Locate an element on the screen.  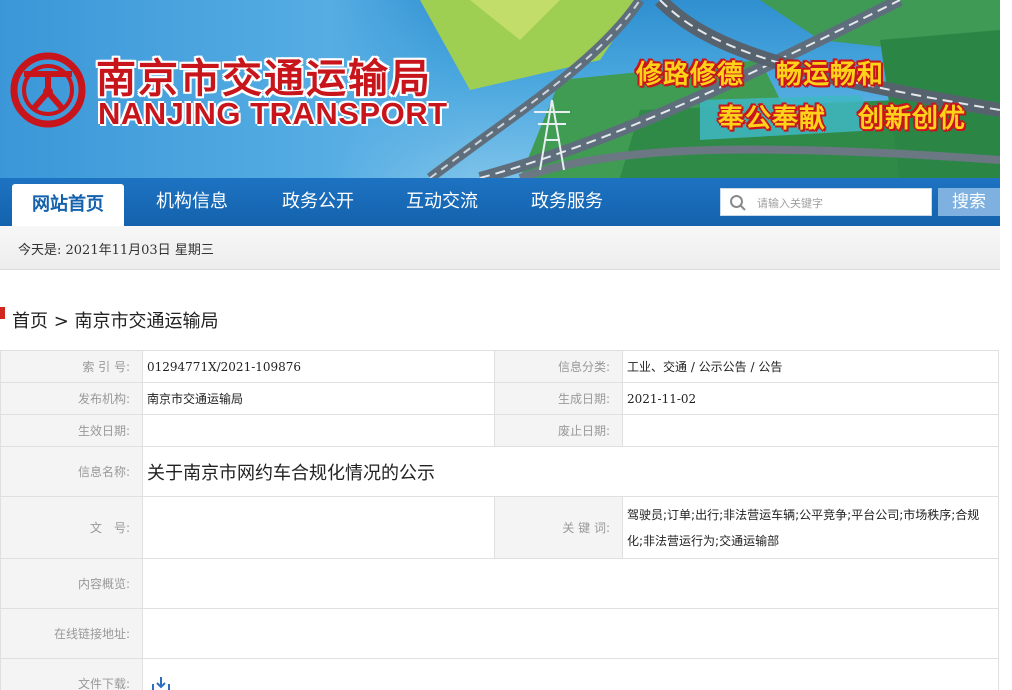
keywords-label: 关 键 词: is located at coordinates (558, 527).